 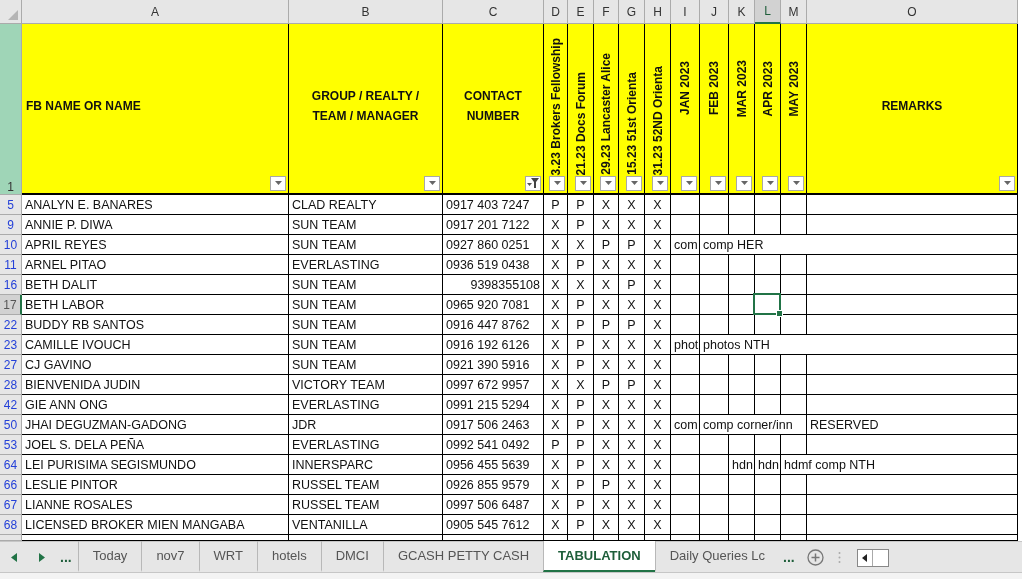 I want to click on column-header: H, so click(x=658, y=12).